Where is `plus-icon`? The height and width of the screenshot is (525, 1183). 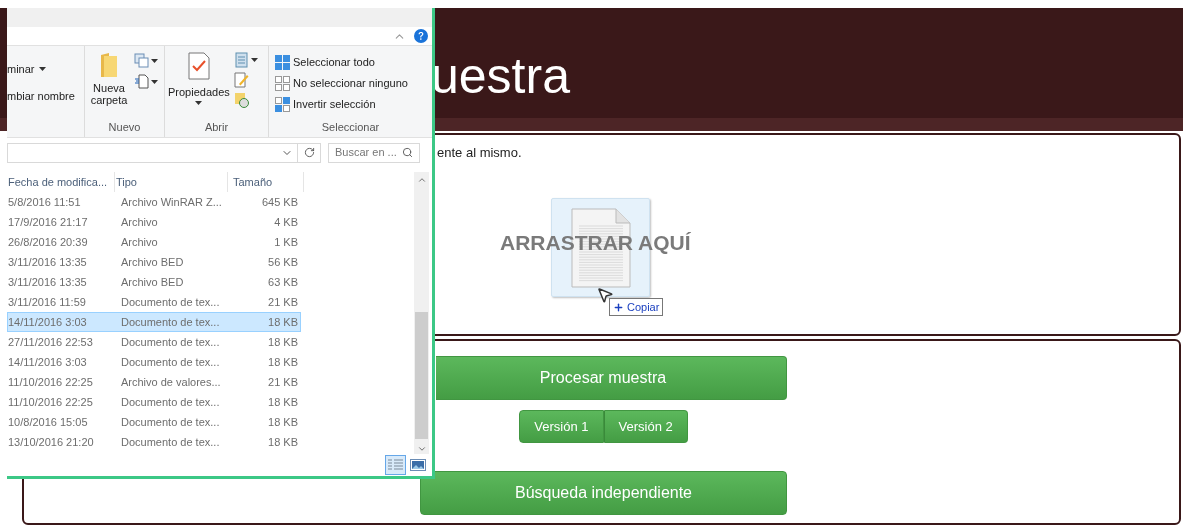 plus-icon is located at coordinates (618, 307).